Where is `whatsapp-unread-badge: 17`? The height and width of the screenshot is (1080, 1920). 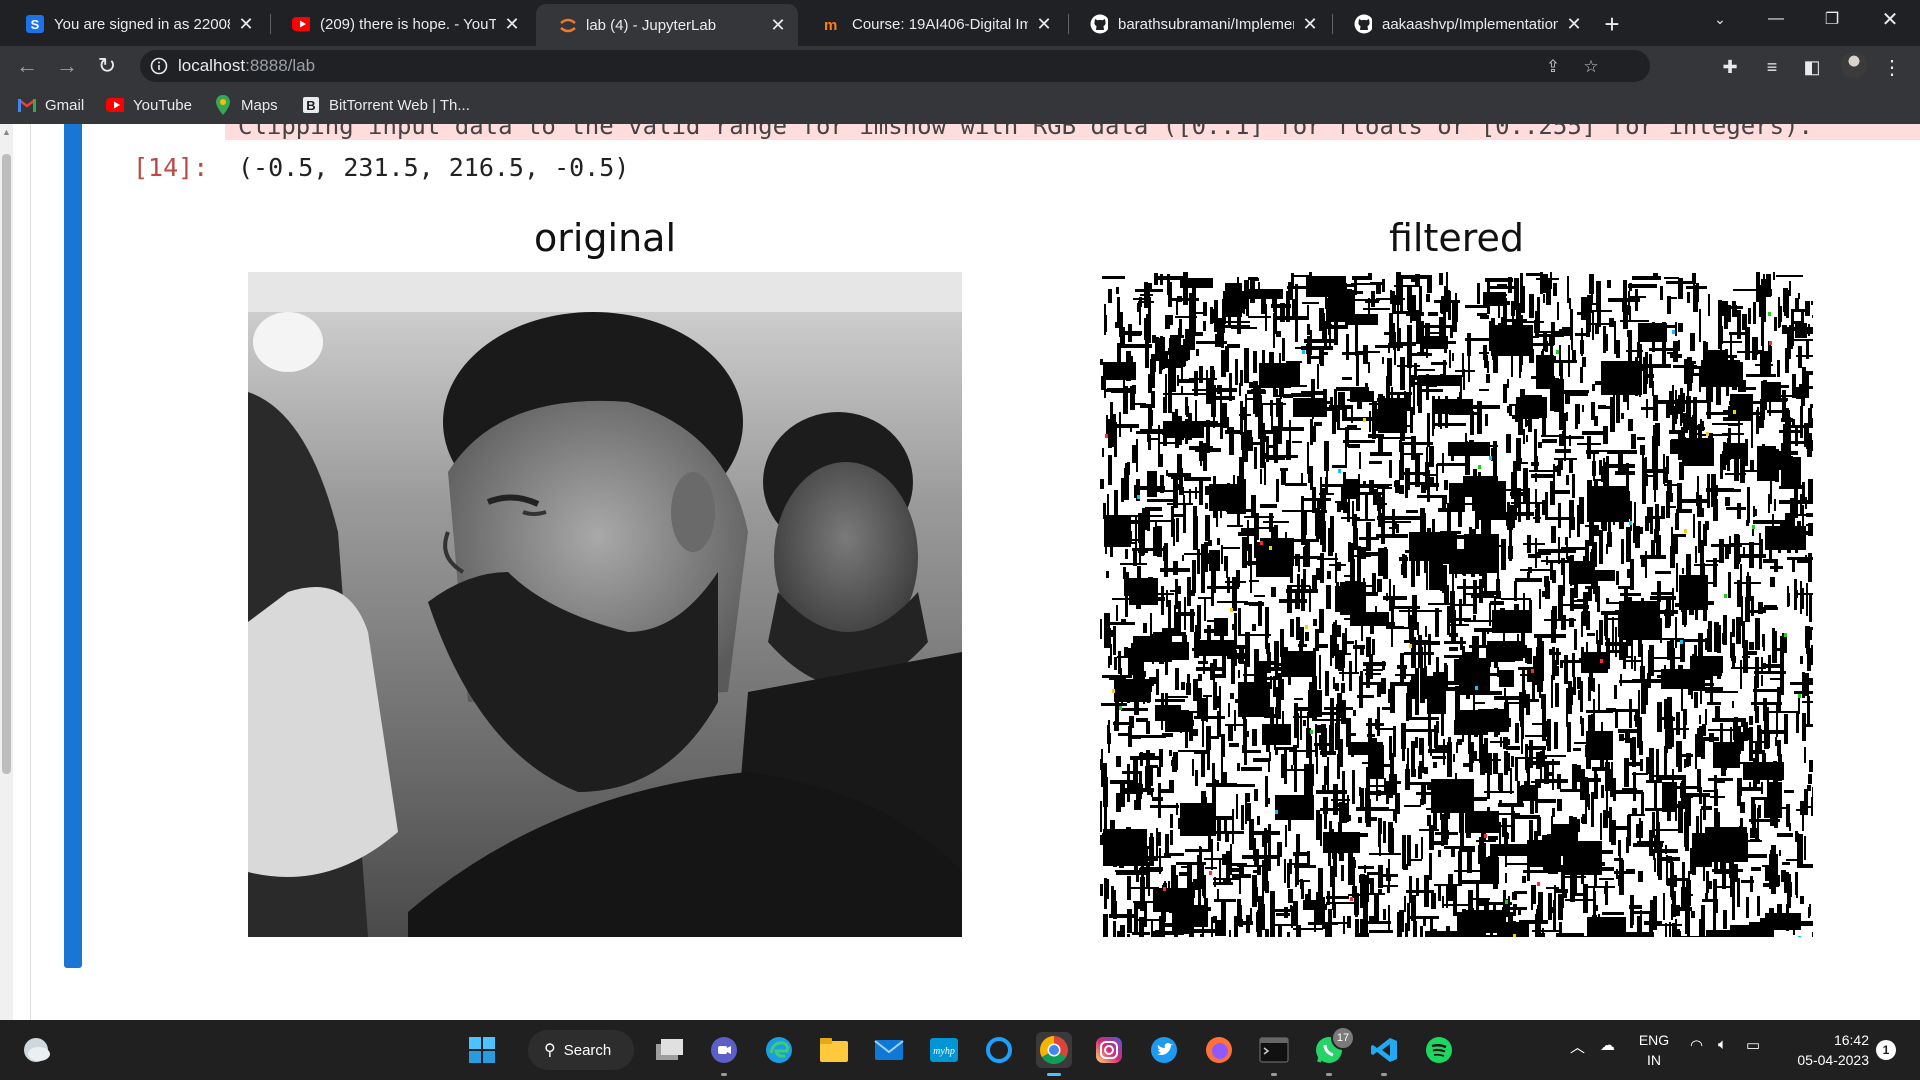
whatsapp-unread-badge: 17 is located at coordinates (1343, 1038).